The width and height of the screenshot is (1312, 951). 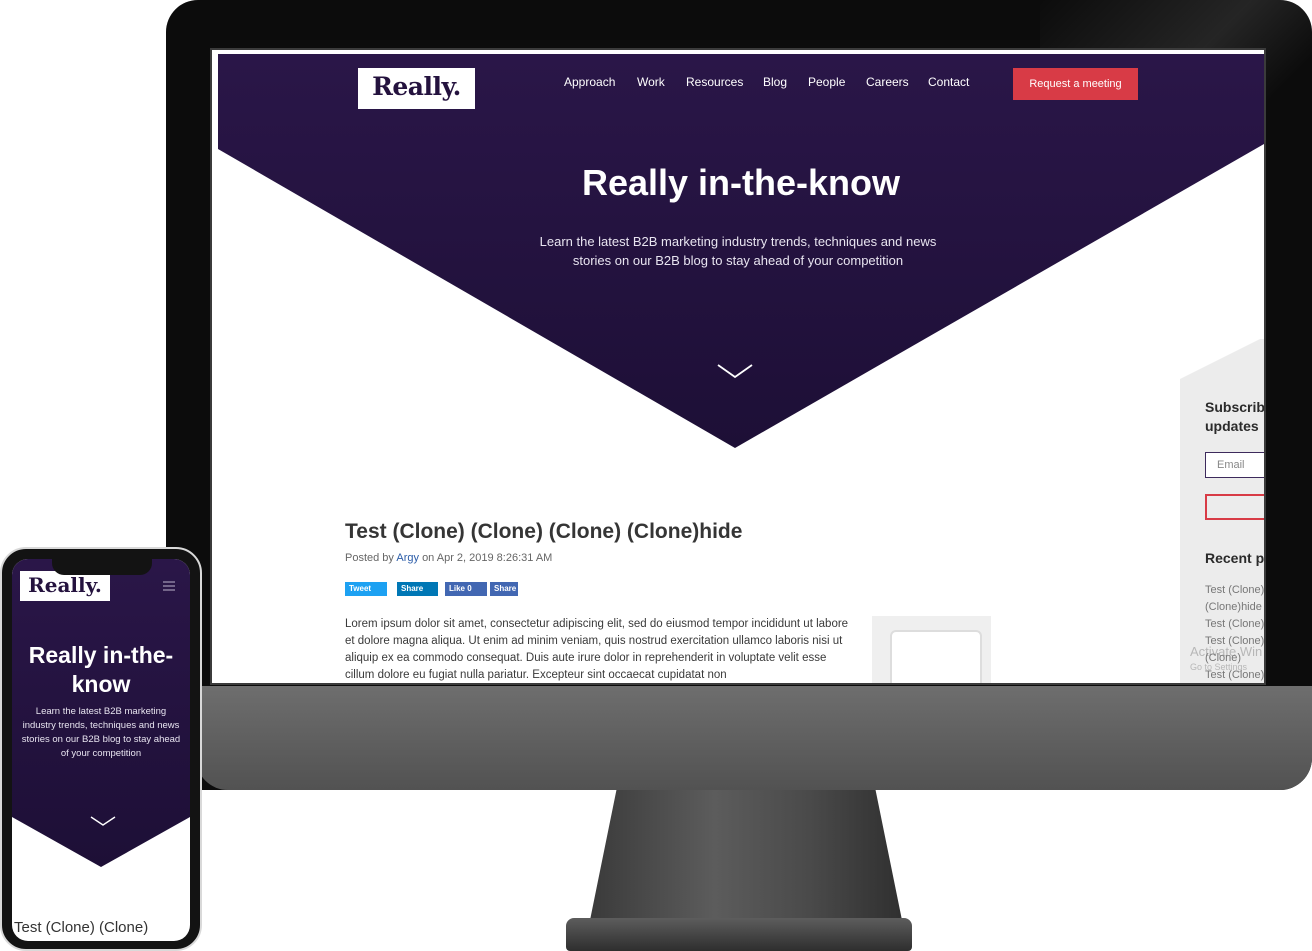 I want to click on subscribe-heading-line2: updates, so click(x=1232, y=426).